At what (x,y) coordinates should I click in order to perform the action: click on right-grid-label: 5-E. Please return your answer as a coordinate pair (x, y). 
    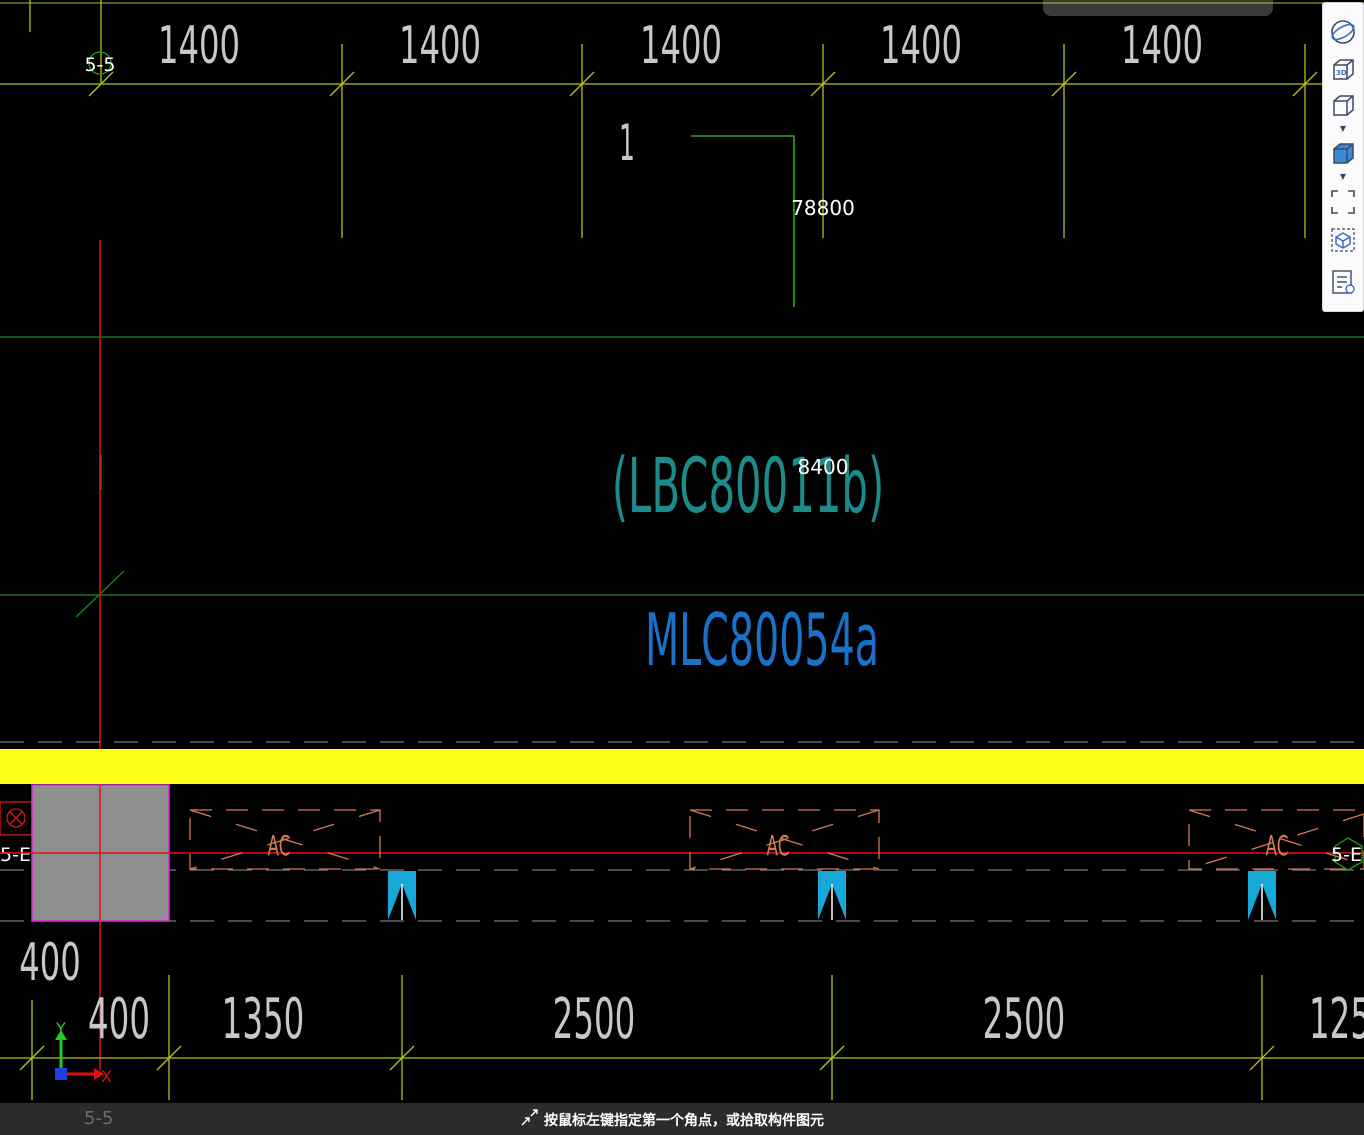
    Looking at the image, I should click on (1346, 855).